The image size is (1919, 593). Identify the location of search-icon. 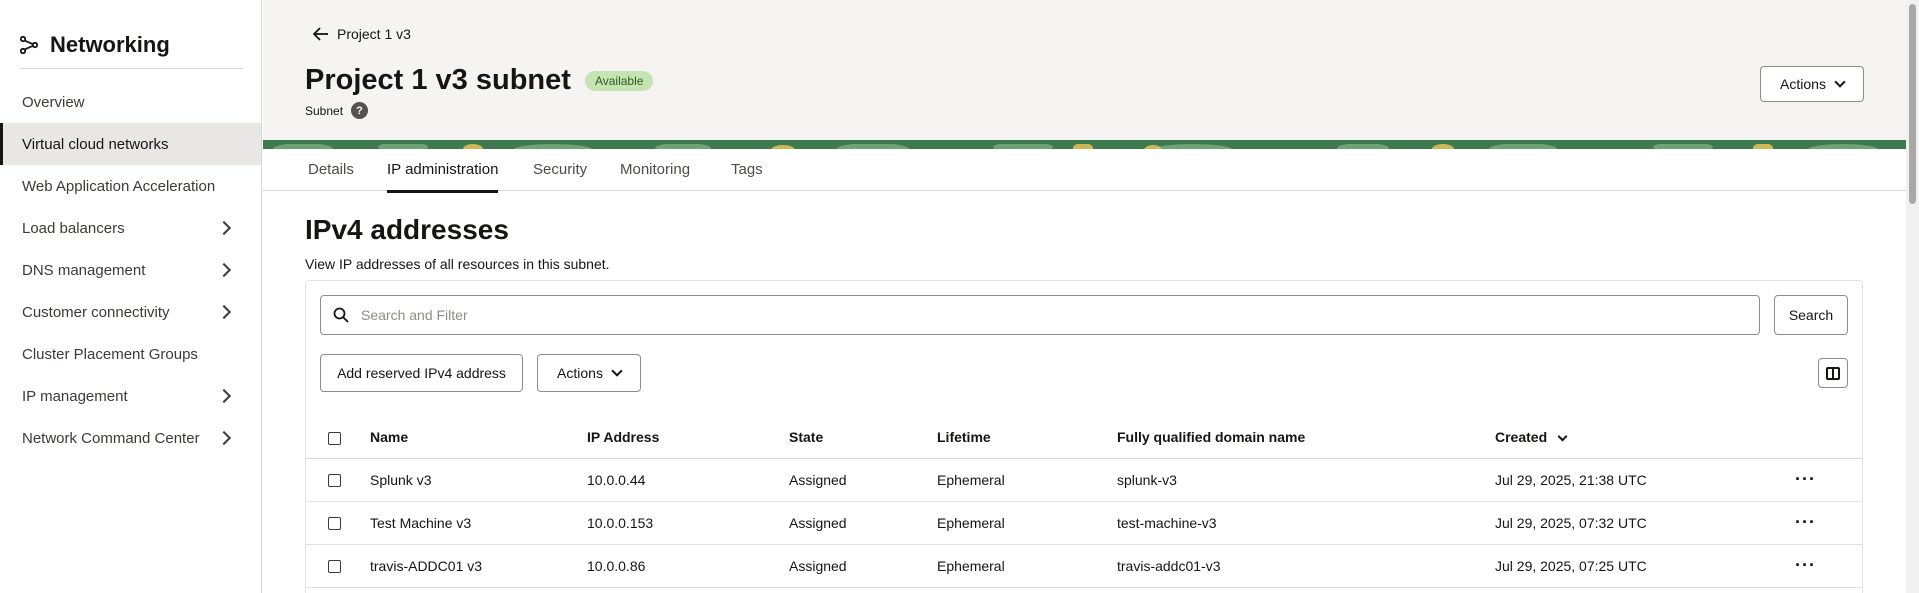
(341, 315).